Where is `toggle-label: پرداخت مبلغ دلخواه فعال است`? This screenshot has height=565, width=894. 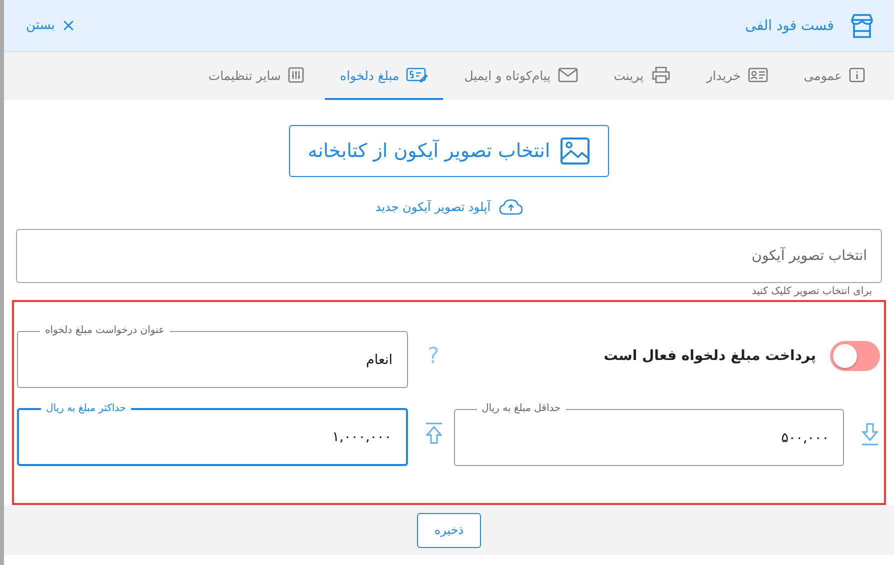 toggle-label: پرداخت مبلغ دلخواه فعال است is located at coordinates (710, 356).